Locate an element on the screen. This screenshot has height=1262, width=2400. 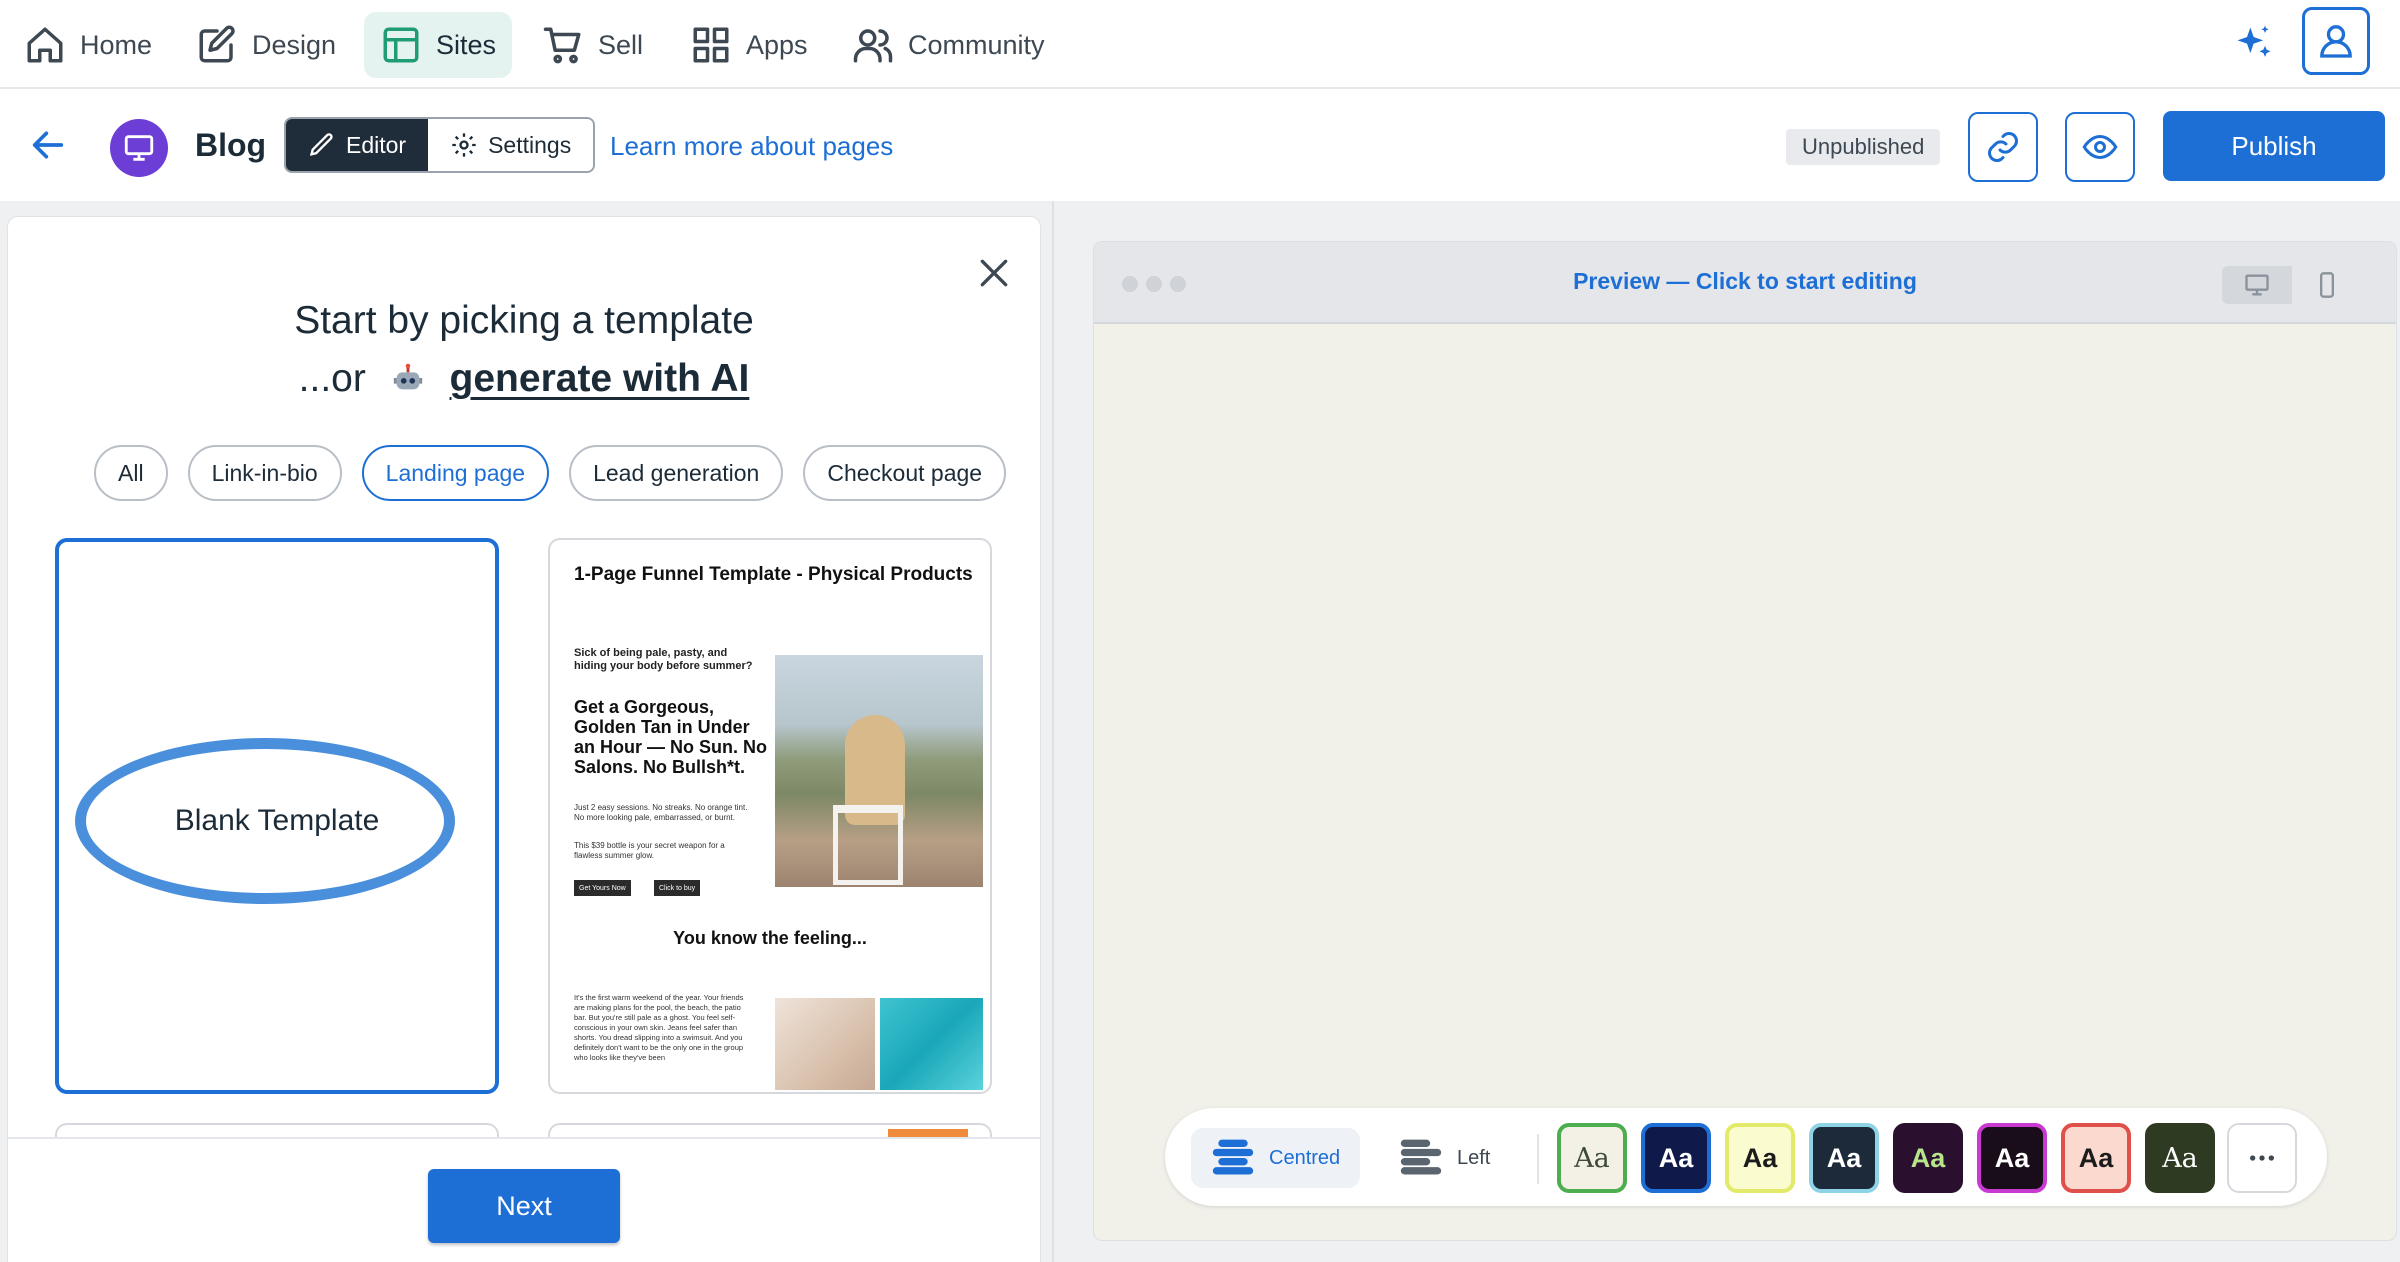
eye-icon is located at coordinates (2100, 147).